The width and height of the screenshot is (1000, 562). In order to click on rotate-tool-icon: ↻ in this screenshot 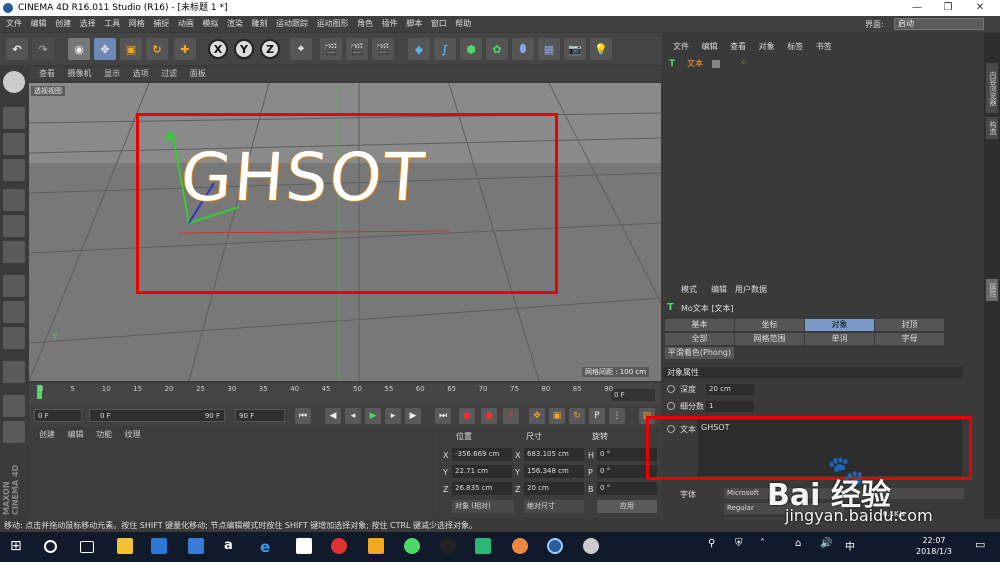, I will do `click(157, 49)`.